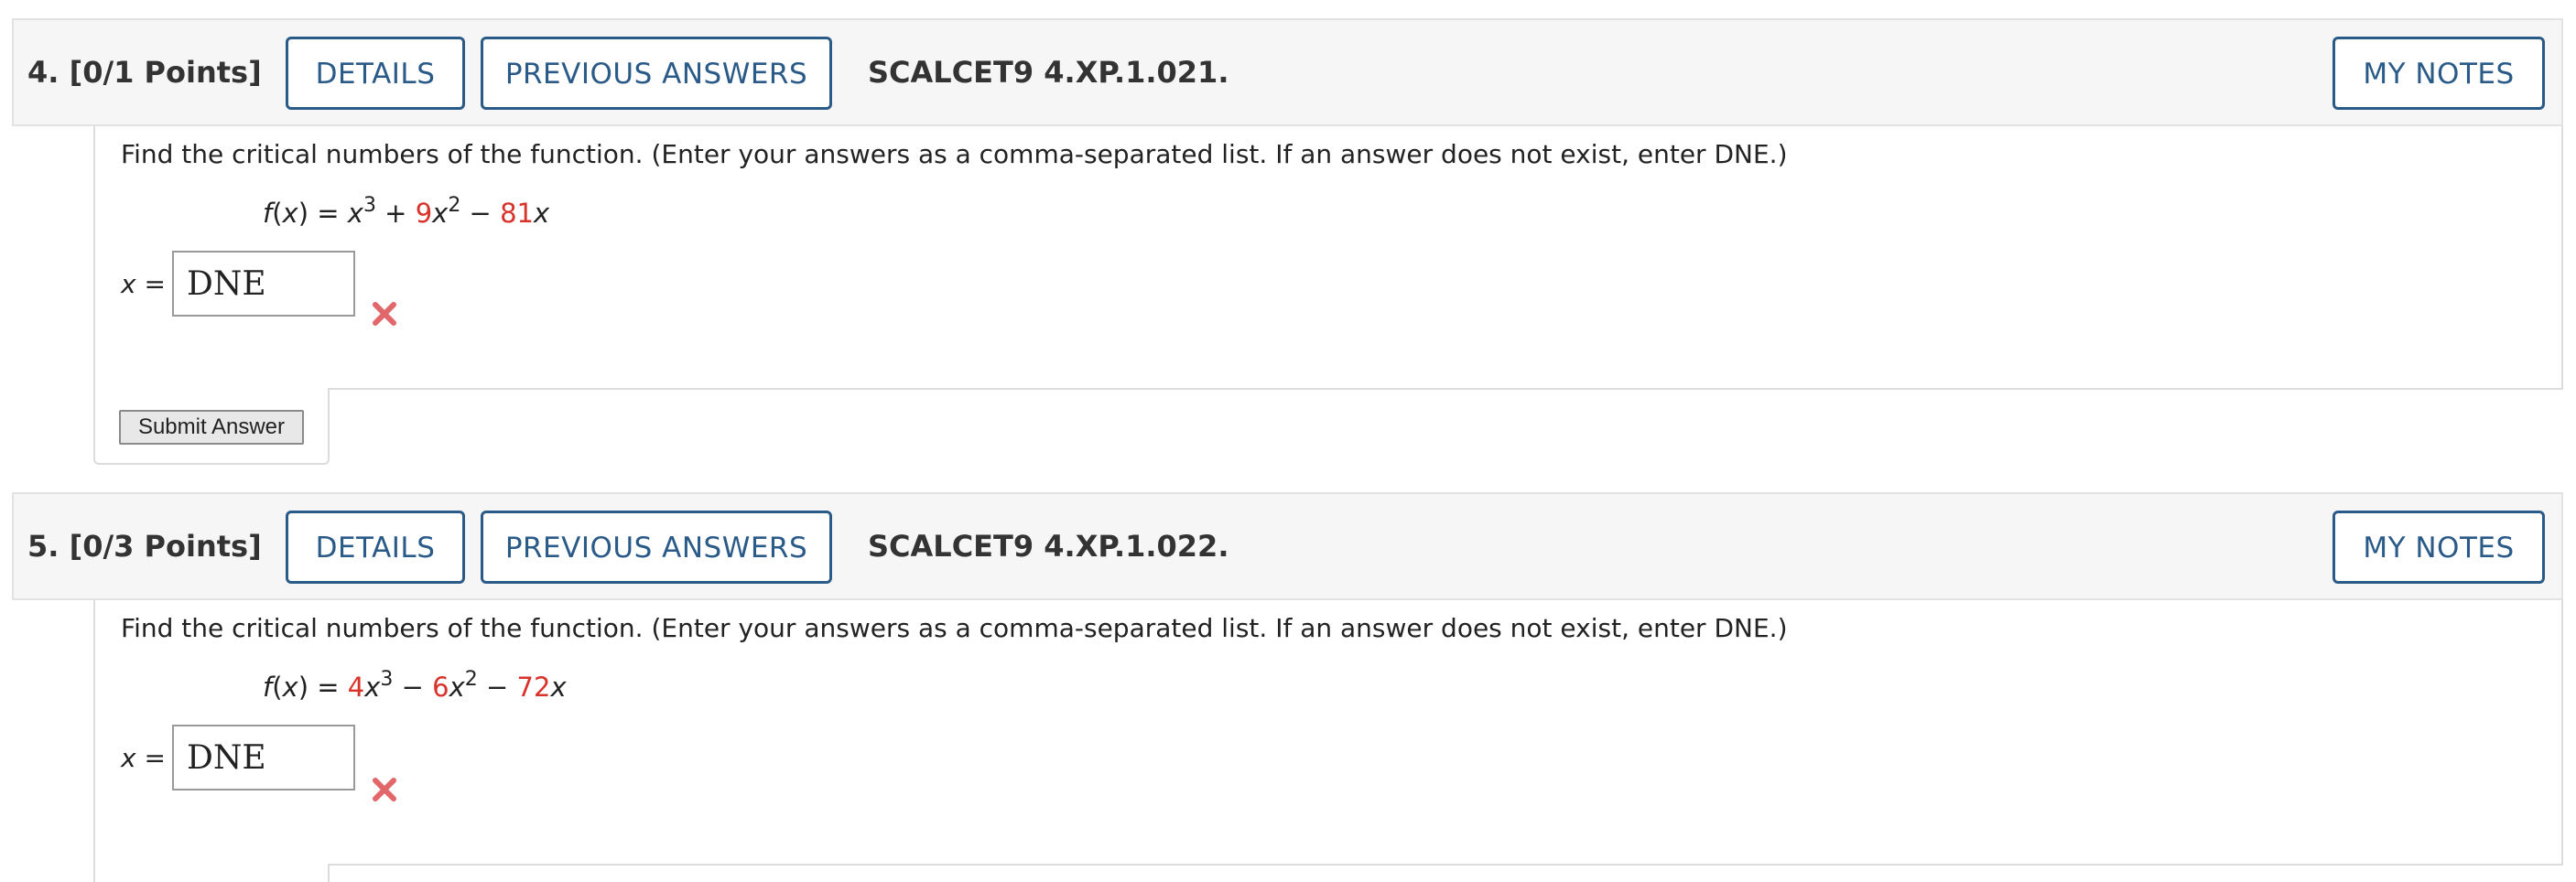 The image size is (2576, 882). Describe the element at coordinates (441, 687) in the screenshot. I see `coefficient-2: 6` at that location.